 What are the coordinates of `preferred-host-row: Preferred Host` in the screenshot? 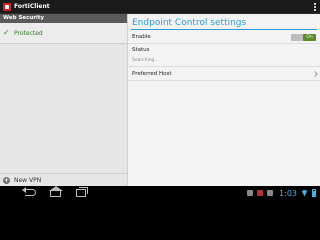 It's located at (224, 74).